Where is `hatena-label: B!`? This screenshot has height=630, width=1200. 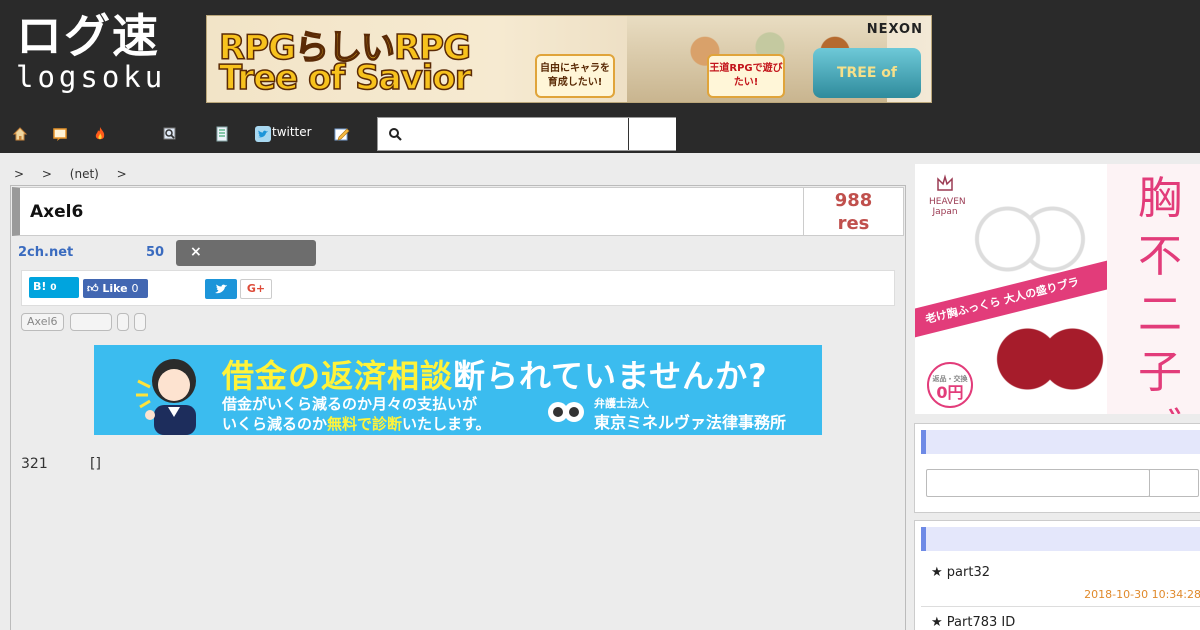
hatena-label: B! is located at coordinates (40, 286).